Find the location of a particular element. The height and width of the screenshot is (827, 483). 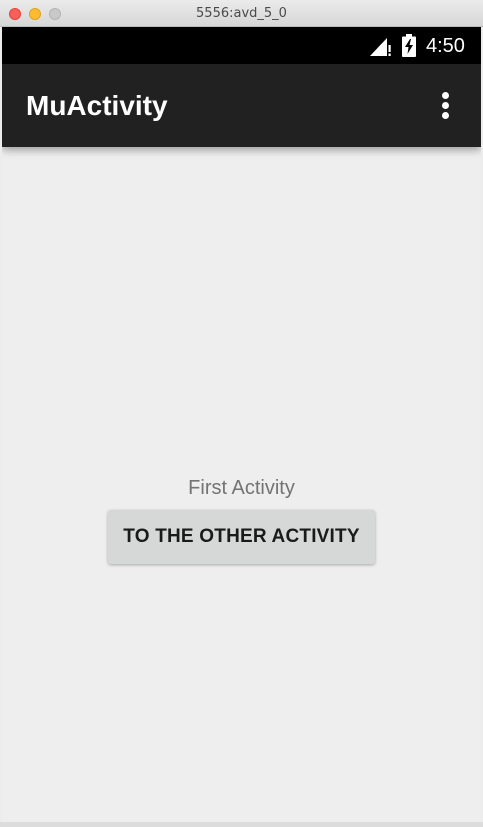

window-title: 5556:avd_5_0 is located at coordinates (241, 13).